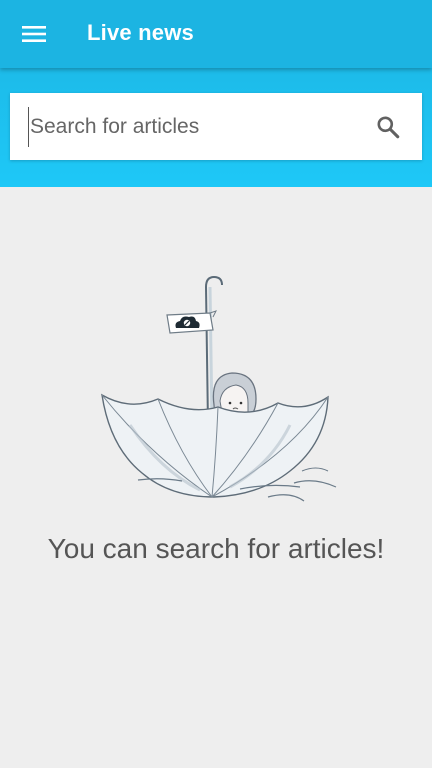 This screenshot has width=432, height=768. What do you see at coordinates (216, 34) in the screenshot?
I see `app-bar: Live news` at bounding box center [216, 34].